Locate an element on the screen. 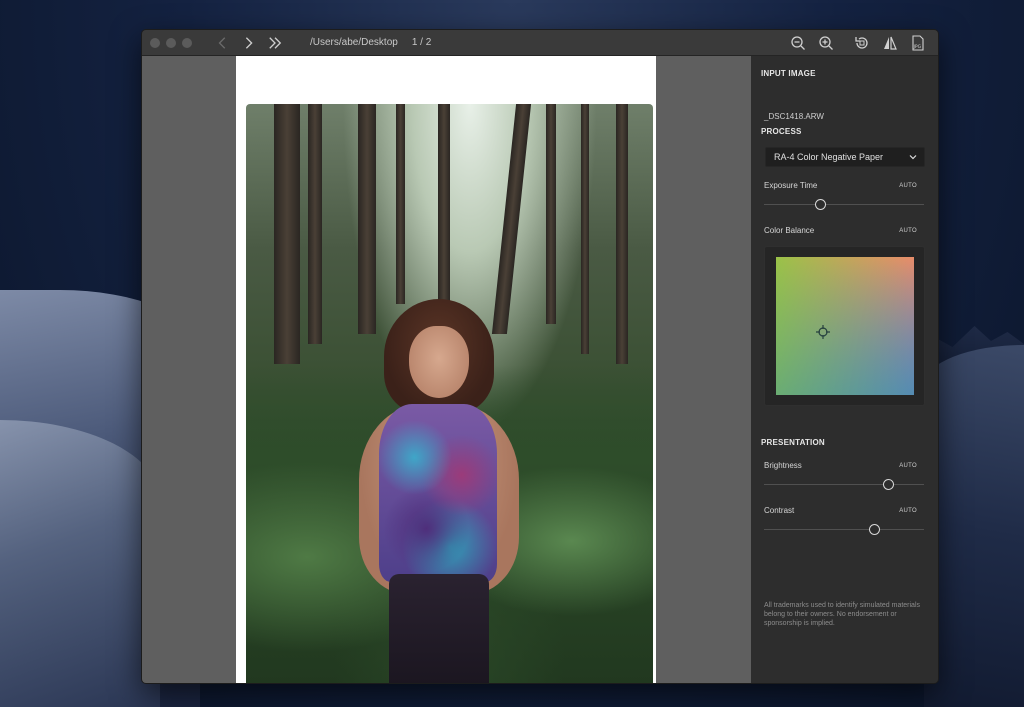 The height and width of the screenshot is (707, 1024). presentation-heading: PRESENTATION is located at coordinates (793, 442).